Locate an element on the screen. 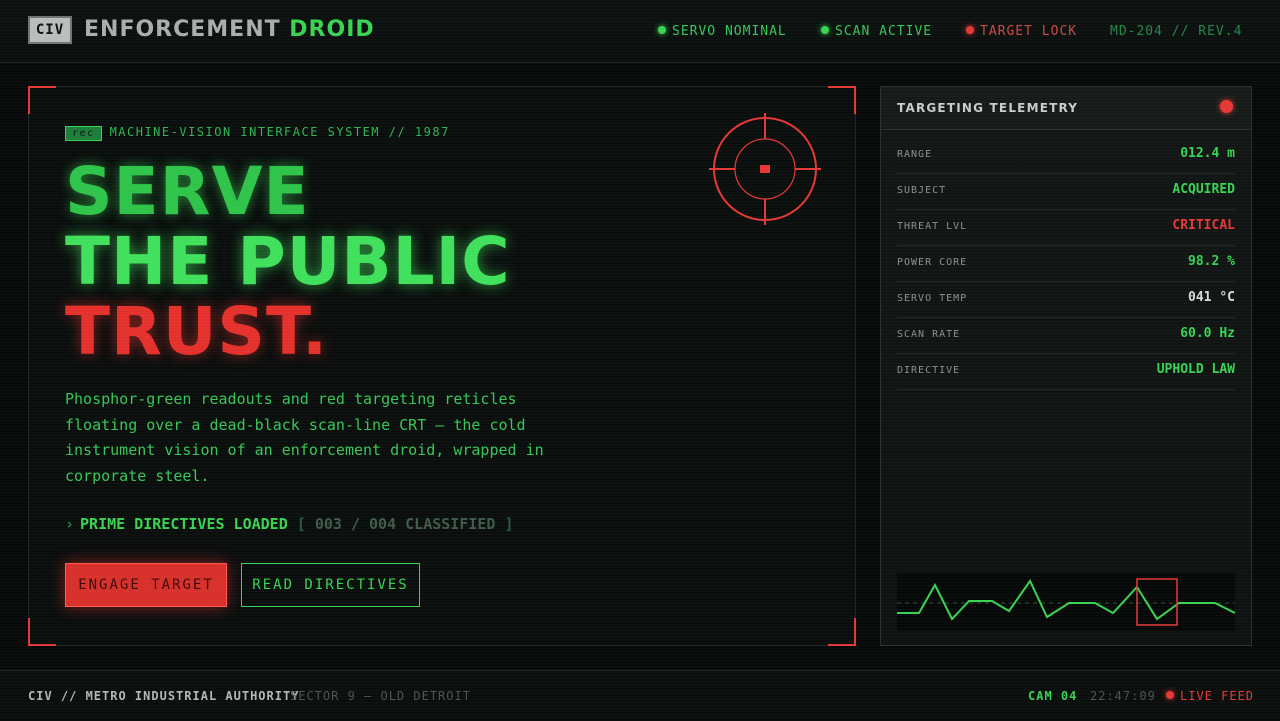  telemetry-title: TARGETING TELEMETRY is located at coordinates (988, 108).